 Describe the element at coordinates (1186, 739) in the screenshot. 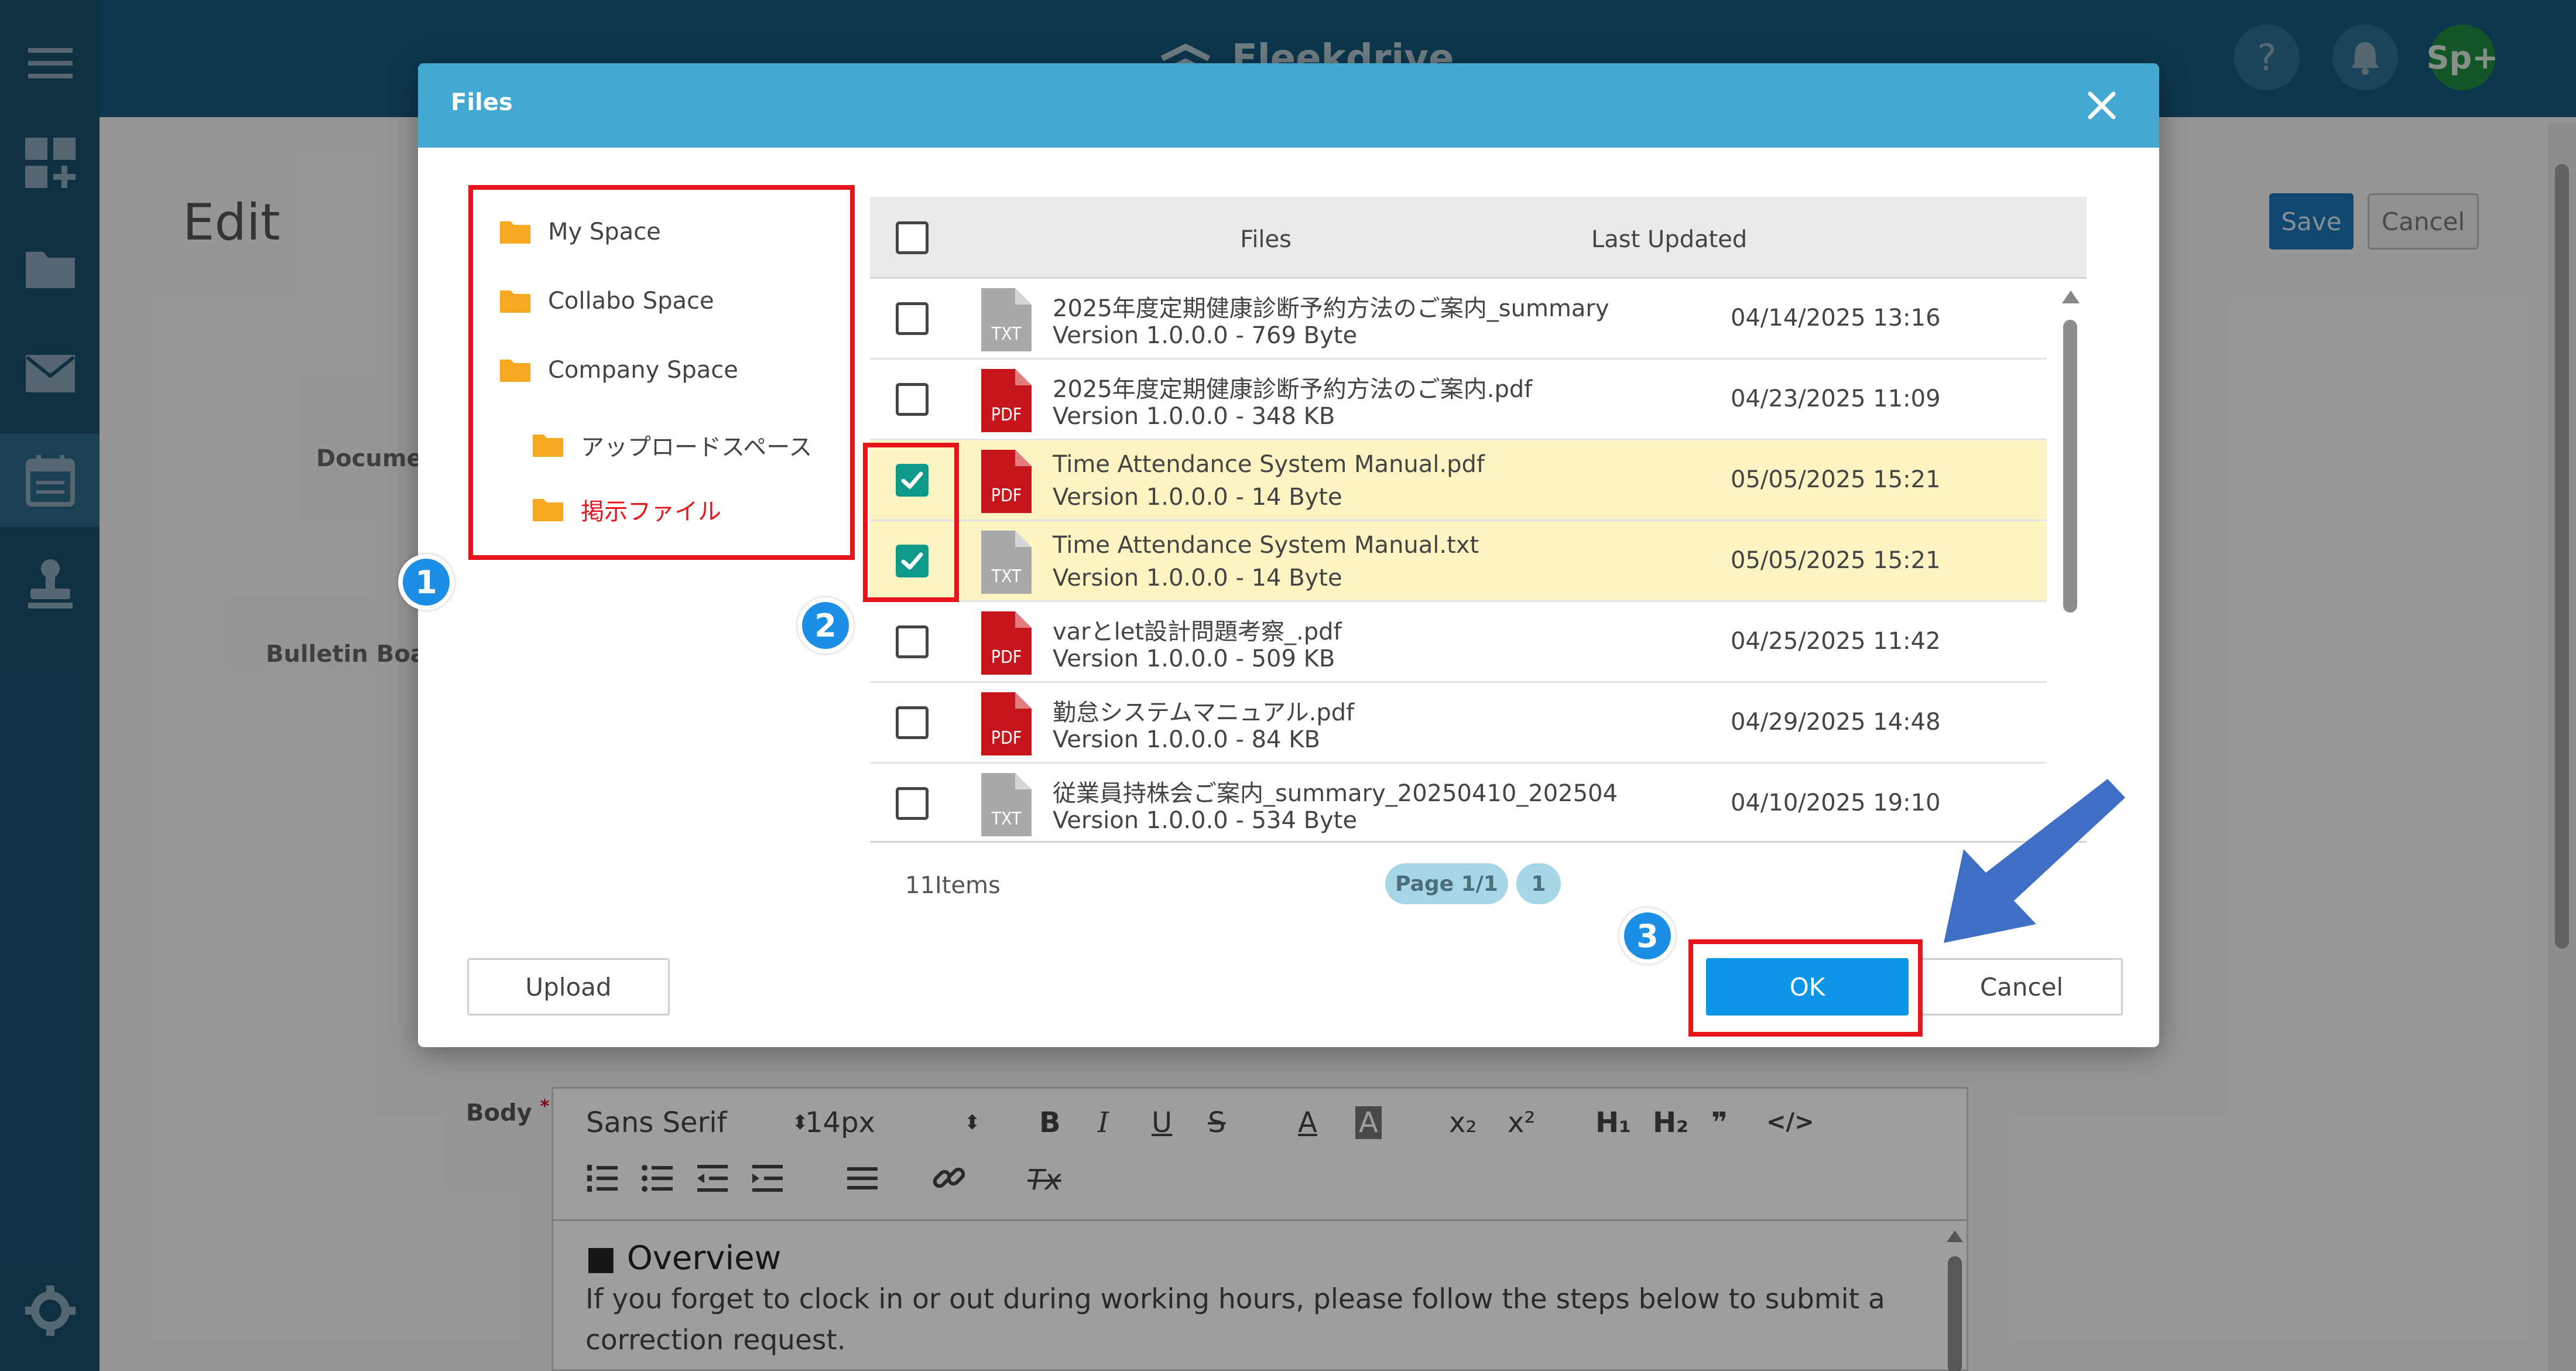

I see `file-version: Version 1.0.0.0 - 84 KB` at that location.